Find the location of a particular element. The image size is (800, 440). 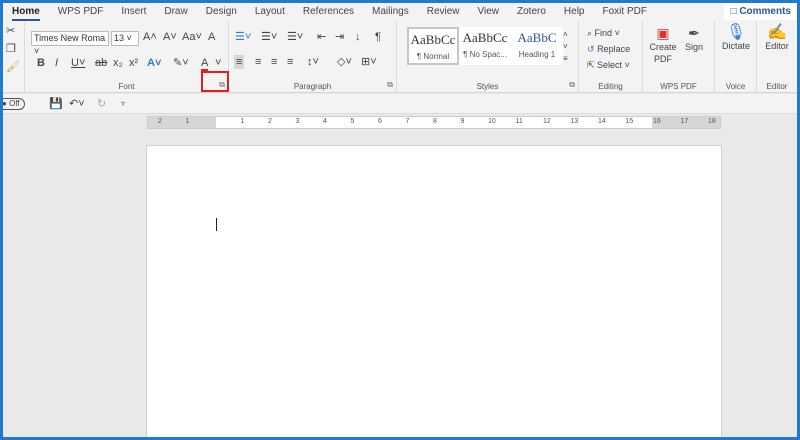

clear-formatting-icon: A is located at coordinates (211, 37).